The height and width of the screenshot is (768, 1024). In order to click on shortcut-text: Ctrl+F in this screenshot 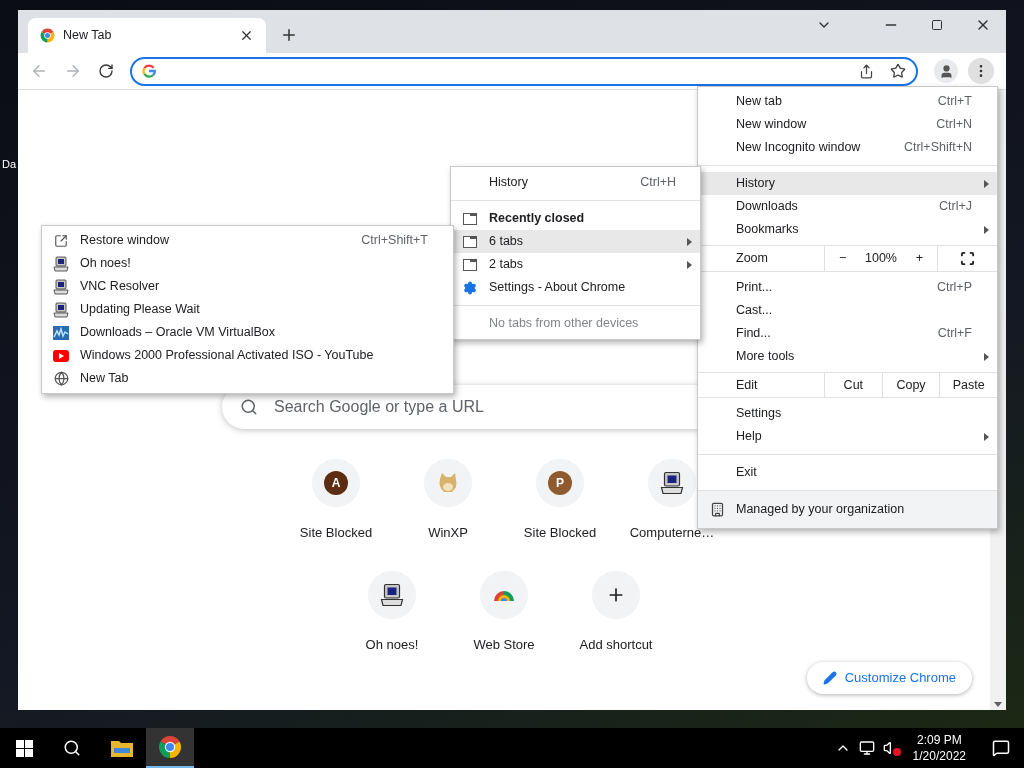, I will do `click(954, 334)`.